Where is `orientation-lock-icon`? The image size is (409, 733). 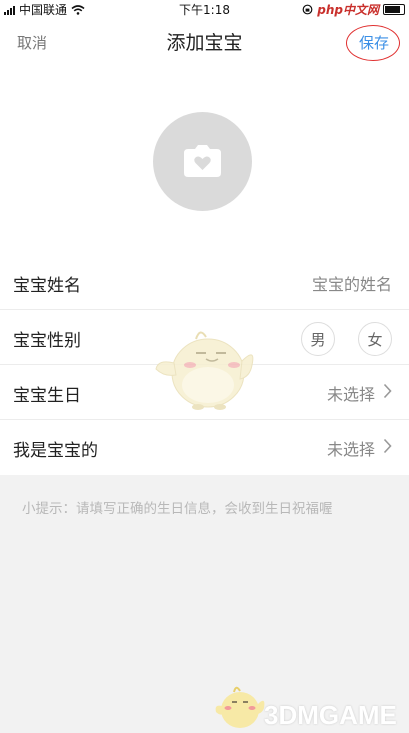
orientation-lock-icon is located at coordinates (307, 9).